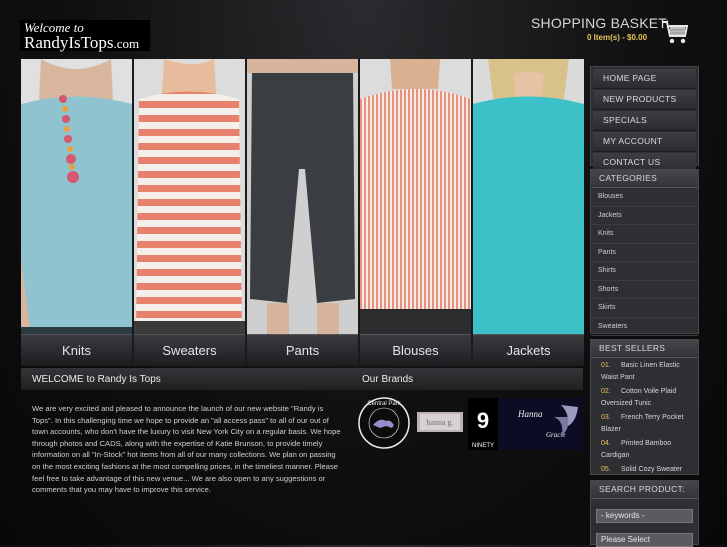 Image resolution: width=727 pixels, height=547 pixels. Describe the element at coordinates (644, 349) in the screenshot. I see `best-sellers-title: BEST SELLERS` at that location.